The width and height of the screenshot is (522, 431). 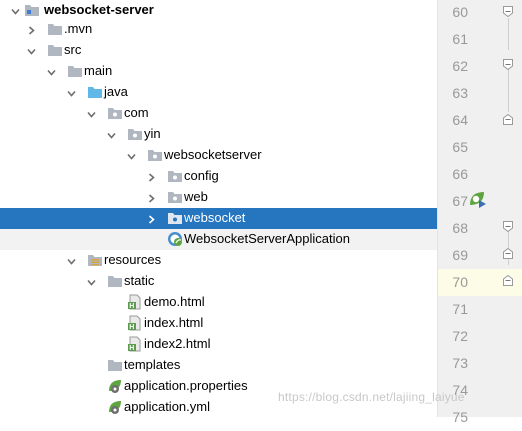 What do you see at coordinates (201, 175) in the screenshot?
I see `tree-item-label: config` at bounding box center [201, 175].